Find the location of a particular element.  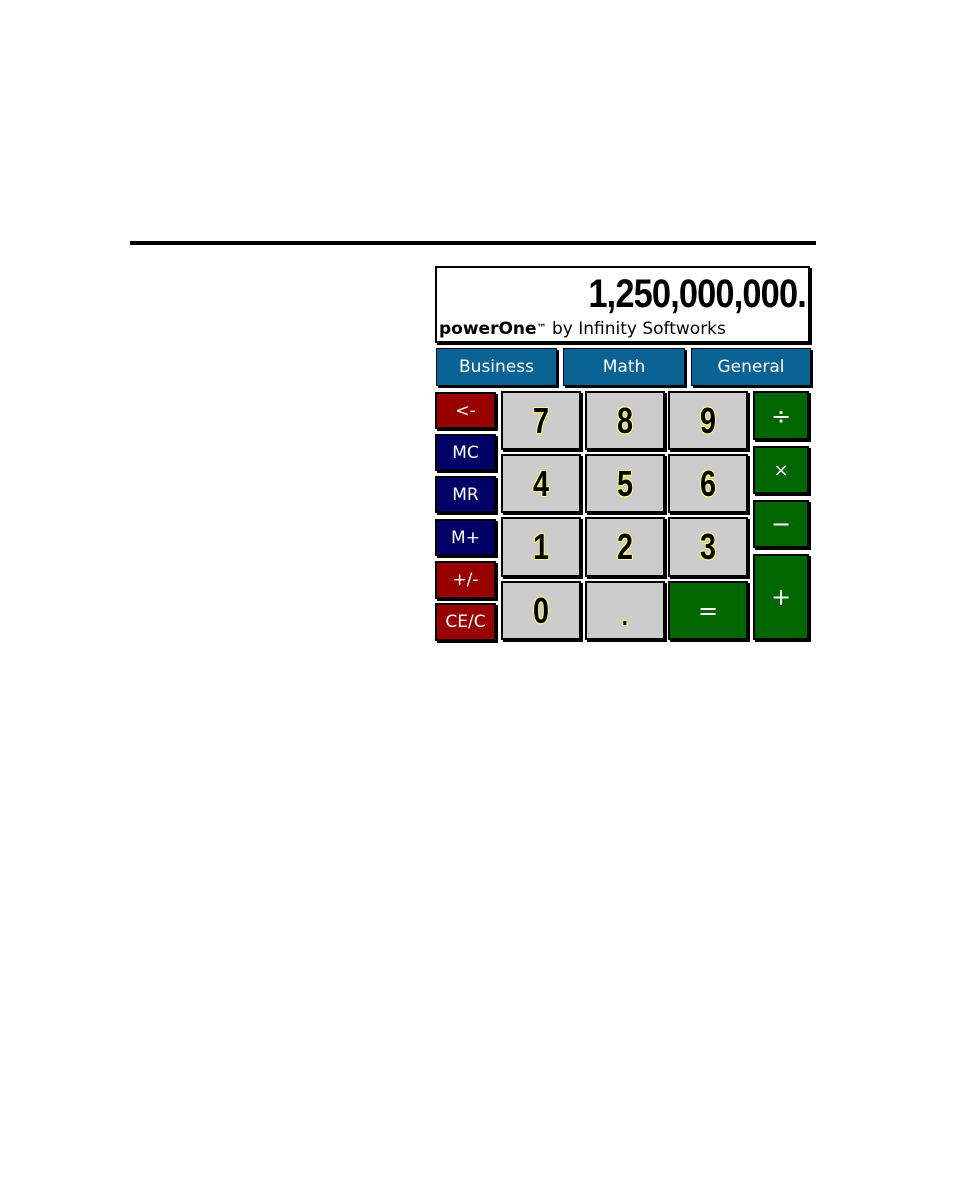

key-0: 0 is located at coordinates (541, 610).